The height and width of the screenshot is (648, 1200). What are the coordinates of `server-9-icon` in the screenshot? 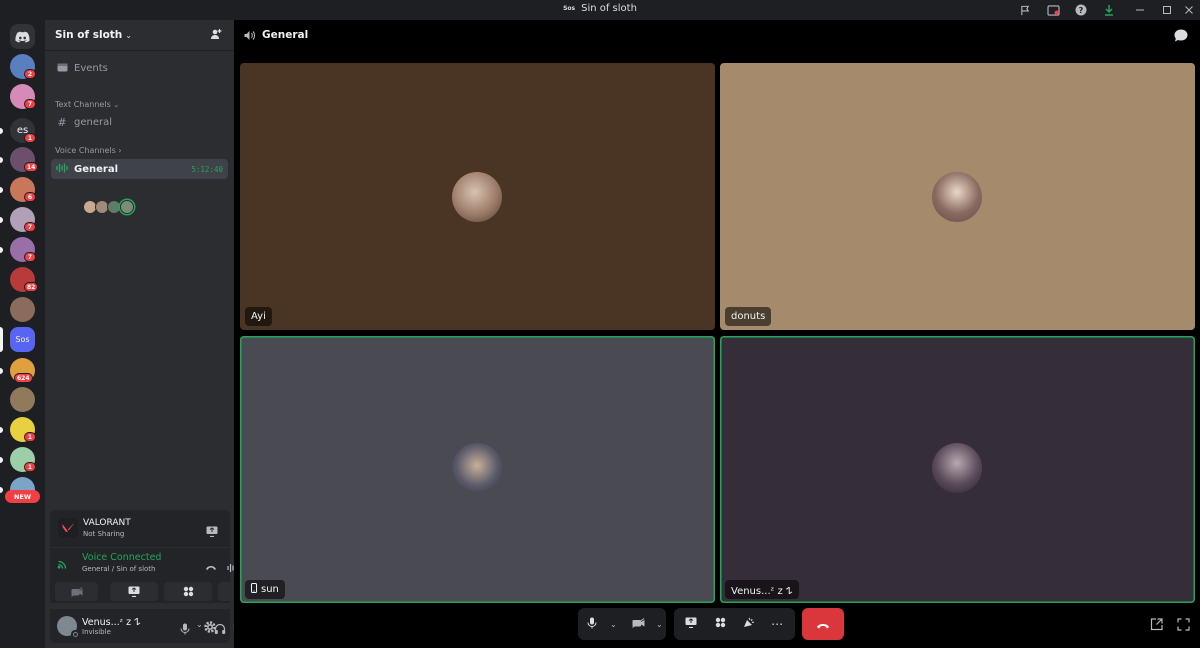 It's located at (22, 309).